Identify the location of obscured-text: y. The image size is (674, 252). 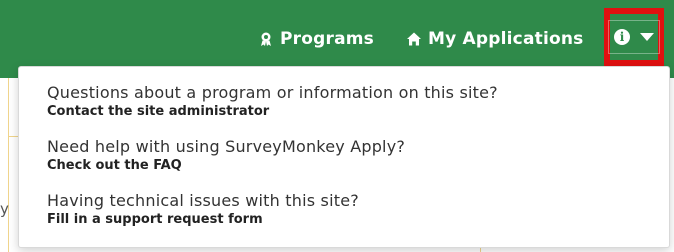
(4, 209).